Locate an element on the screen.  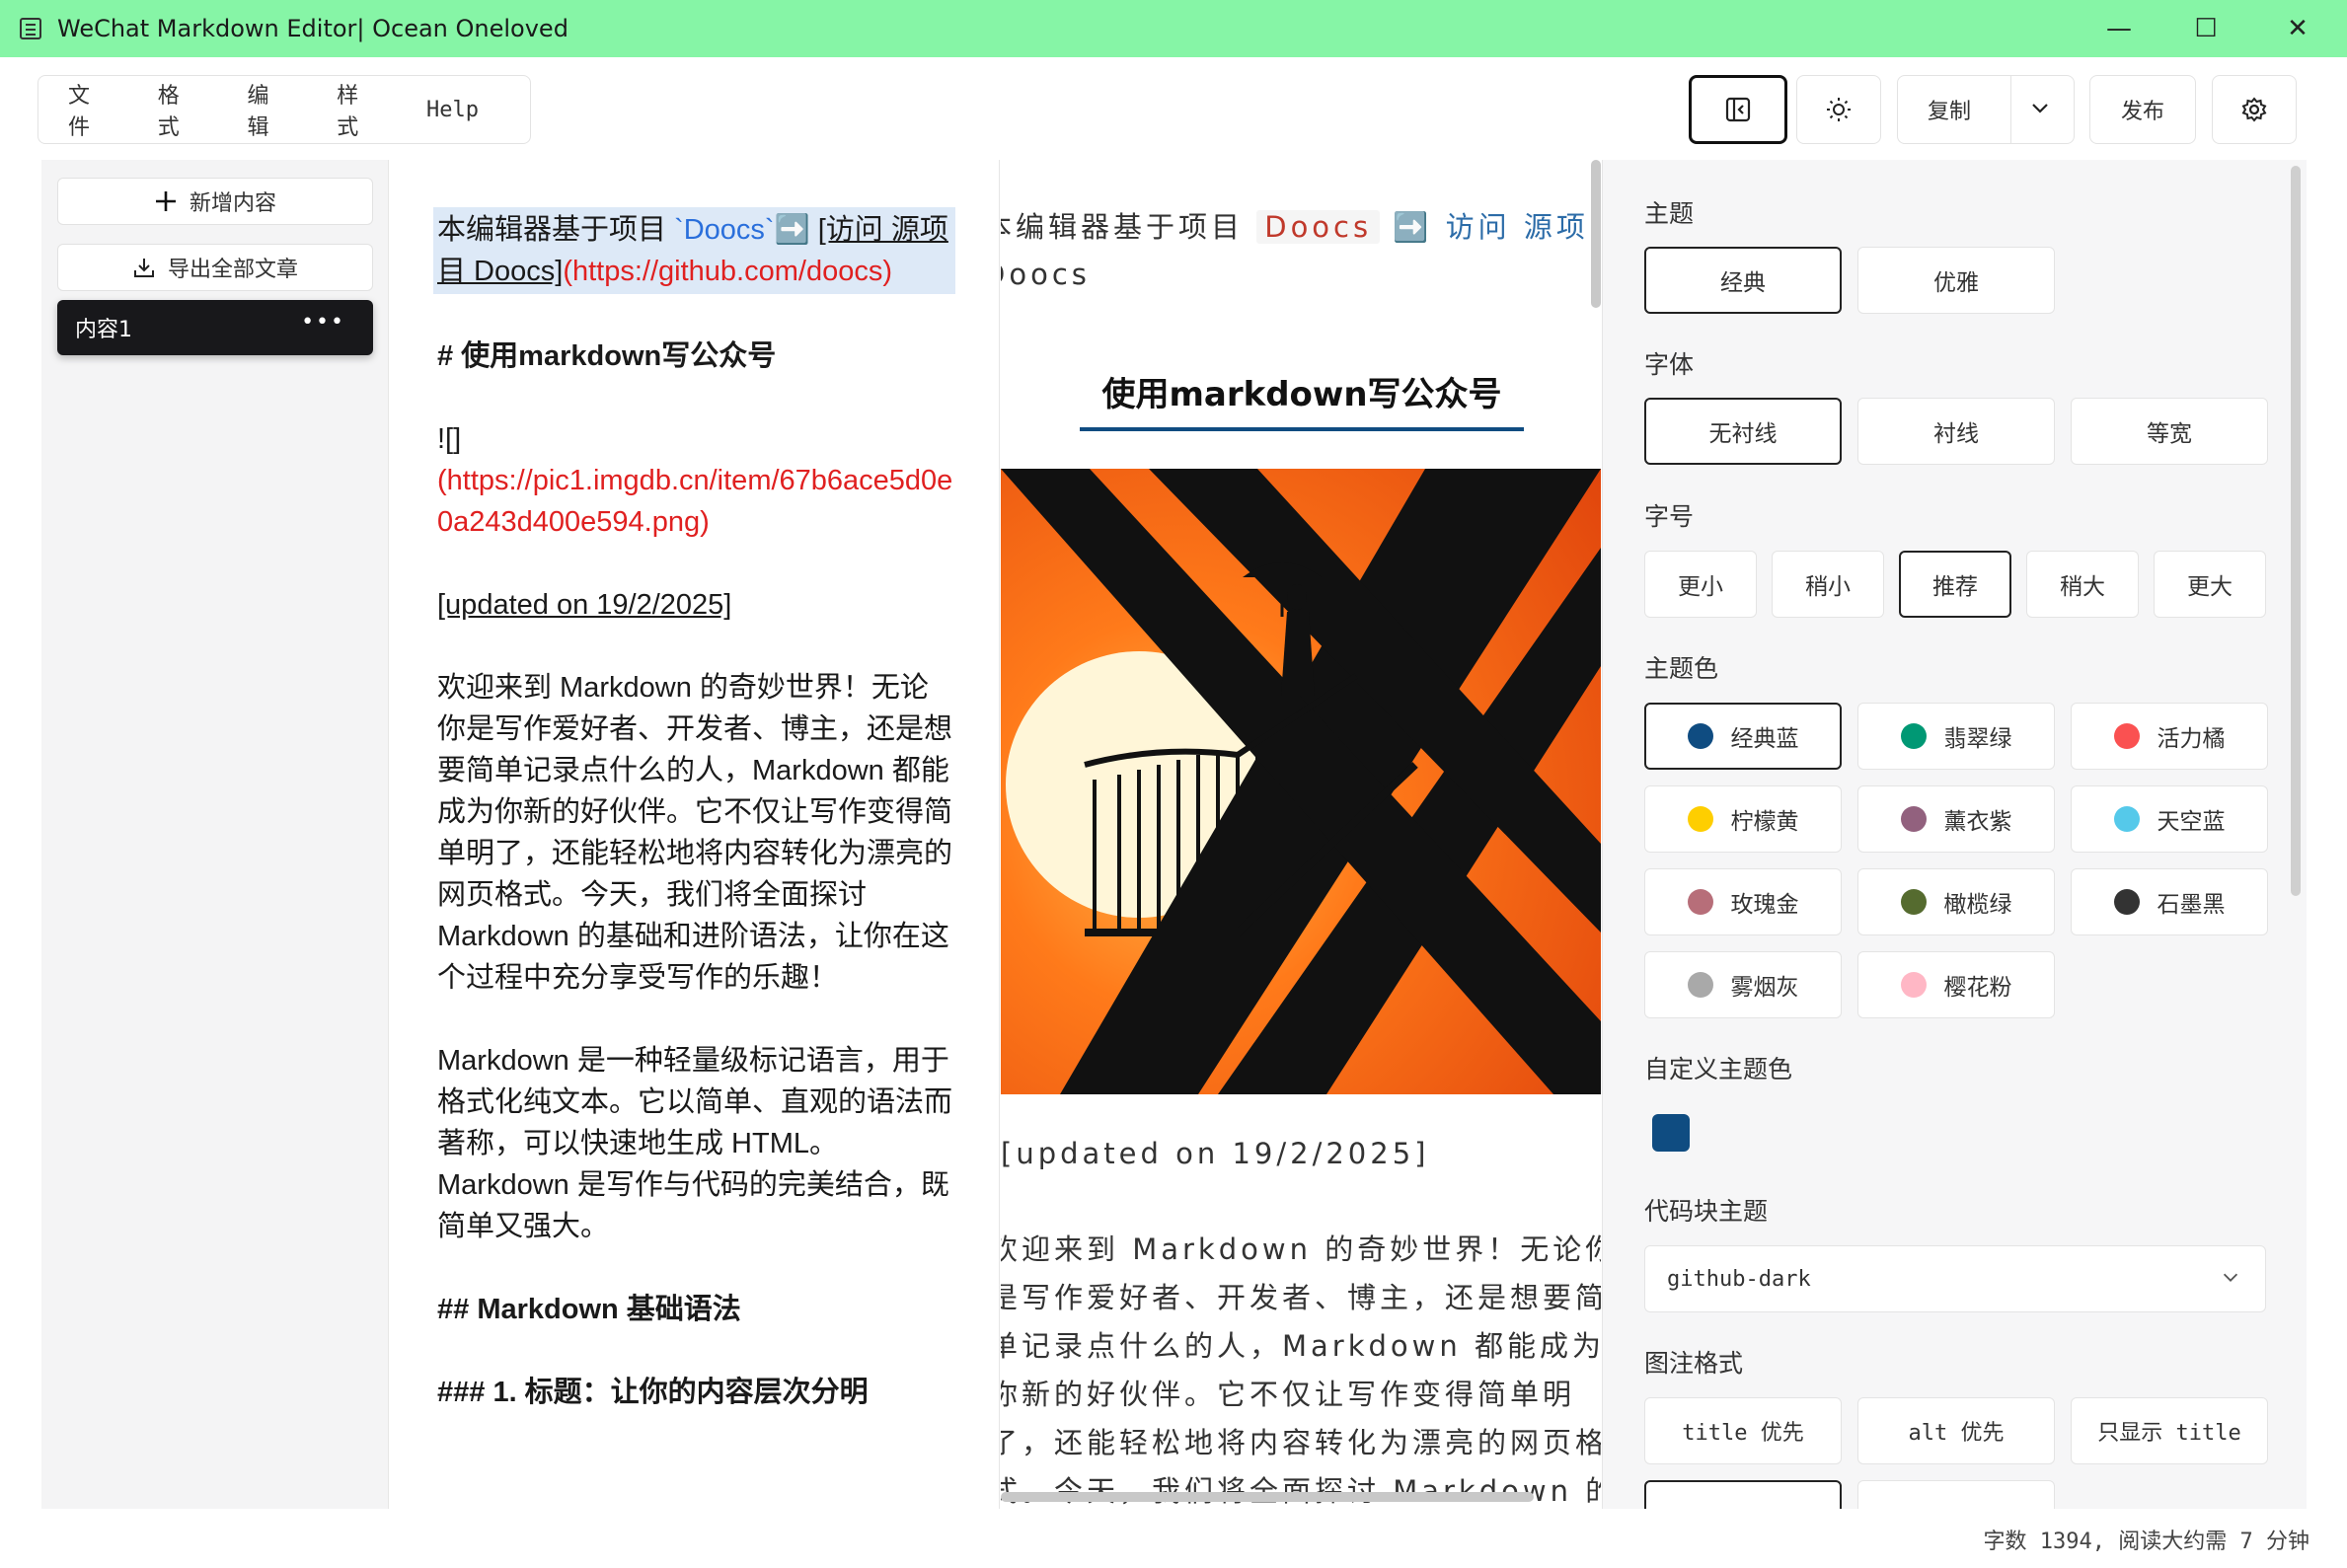
size-option-recommended: 推荐 is located at coordinates (1955, 584).